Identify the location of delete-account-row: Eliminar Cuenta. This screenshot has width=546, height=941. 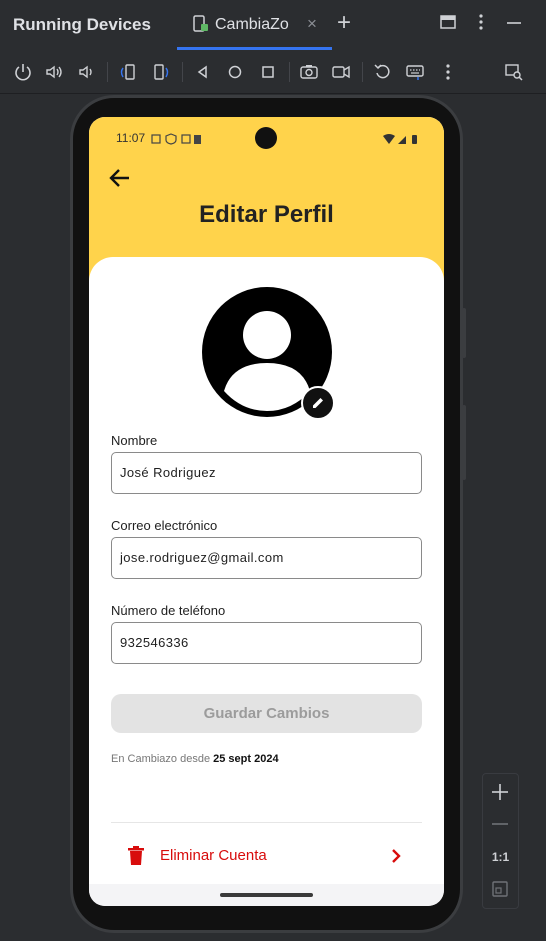
(266, 857).